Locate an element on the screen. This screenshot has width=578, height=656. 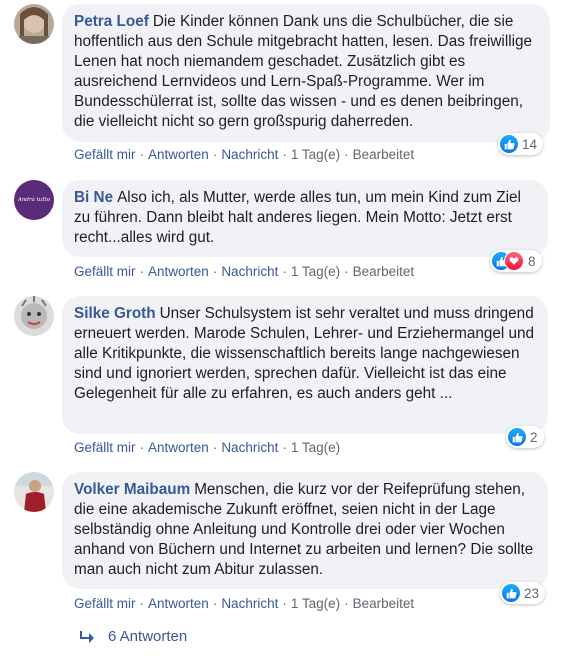
reaction-summary: 23 is located at coordinates (523, 593).